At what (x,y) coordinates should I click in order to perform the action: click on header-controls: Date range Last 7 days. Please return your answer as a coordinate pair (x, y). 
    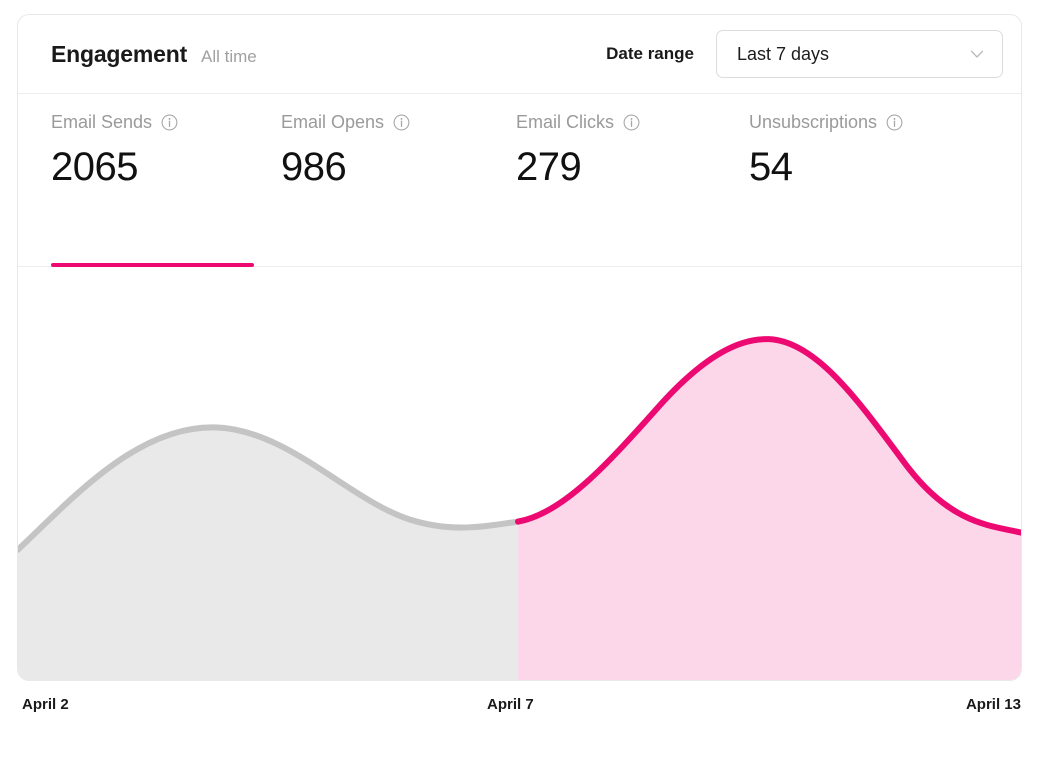
    Looking at the image, I should click on (804, 54).